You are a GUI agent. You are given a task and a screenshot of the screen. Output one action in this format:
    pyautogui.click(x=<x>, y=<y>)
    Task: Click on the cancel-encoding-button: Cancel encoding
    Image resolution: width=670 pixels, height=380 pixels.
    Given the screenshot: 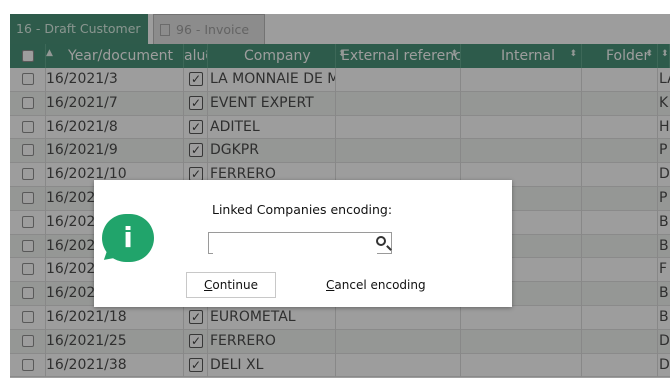 What is the action you would take?
    pyautogui.click(x=376, y=285)
    